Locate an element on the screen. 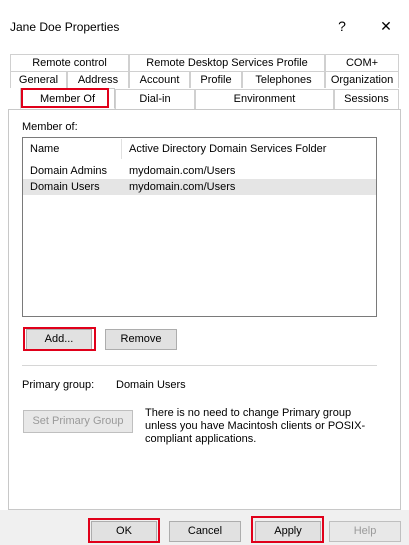 This screenshot has height=545, width=409. close-icon: ✕ is located at coordinates (386, 26).